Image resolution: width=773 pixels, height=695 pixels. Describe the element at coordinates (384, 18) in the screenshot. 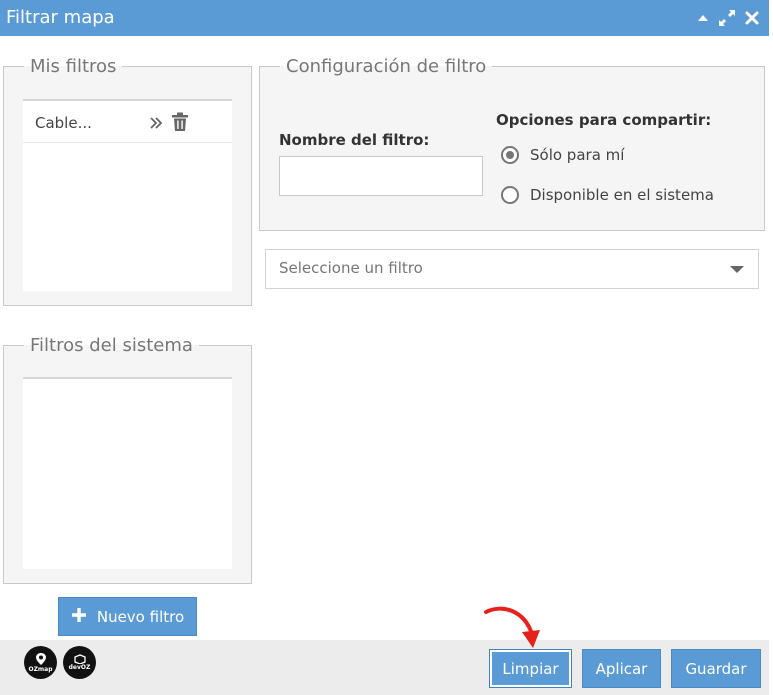

I see `window-titlebar: Filtrar mapa` at that location.